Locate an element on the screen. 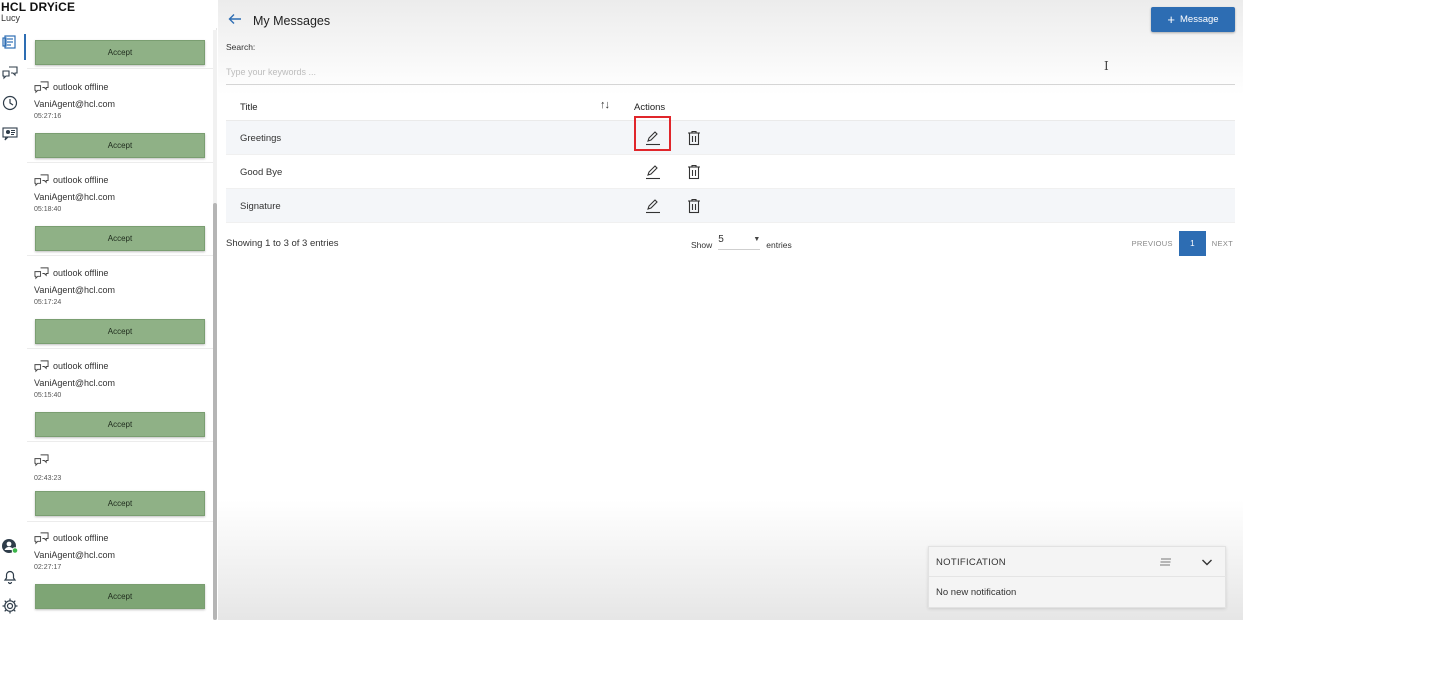 Image resolution: width=1431 pixels, height=679 pixels. text-cursor-icon: I is located at coordinates (1106, 66).